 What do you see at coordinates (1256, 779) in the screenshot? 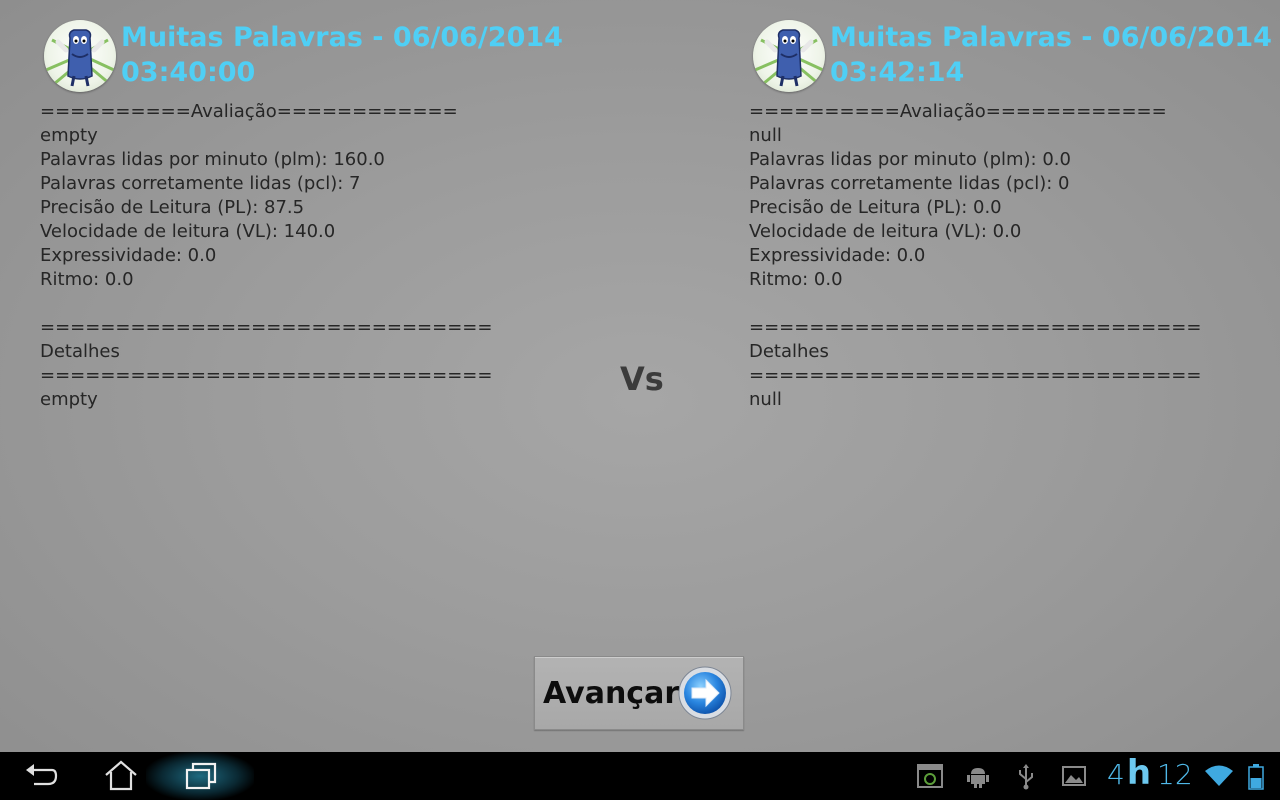
I see `battery-icon` at bounding box center [1256, 779].